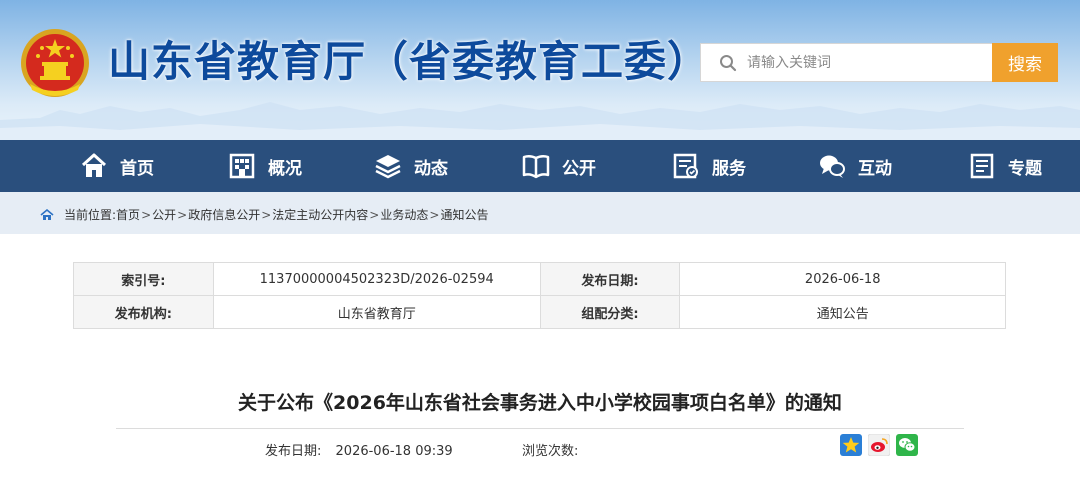 This screenshot has height=479, width=1080. Describe the element at coordinates (729, 168) in the screenshot. I see `nav-label: 服务` at that location.